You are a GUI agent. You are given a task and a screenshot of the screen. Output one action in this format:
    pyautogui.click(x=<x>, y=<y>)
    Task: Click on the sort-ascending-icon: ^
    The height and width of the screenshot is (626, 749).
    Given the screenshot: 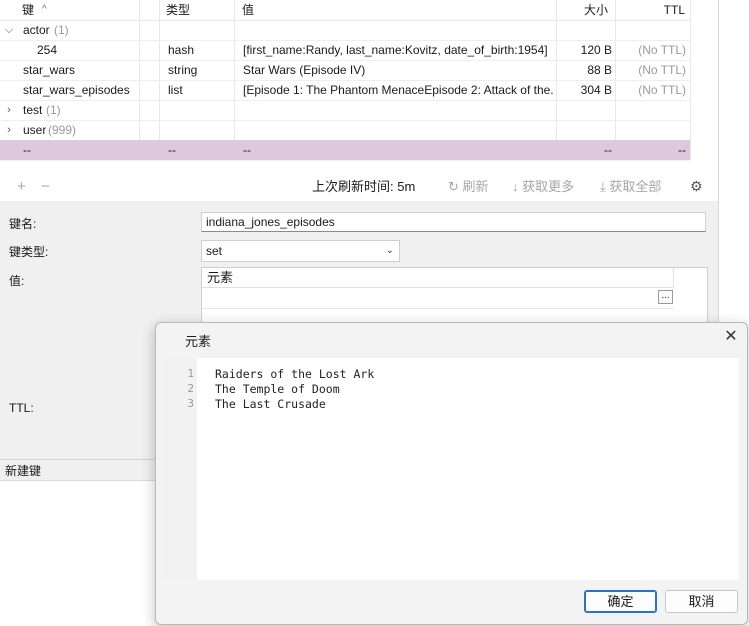 What is the action you would take?
    pyautogui.click(x=44, y=10)
    